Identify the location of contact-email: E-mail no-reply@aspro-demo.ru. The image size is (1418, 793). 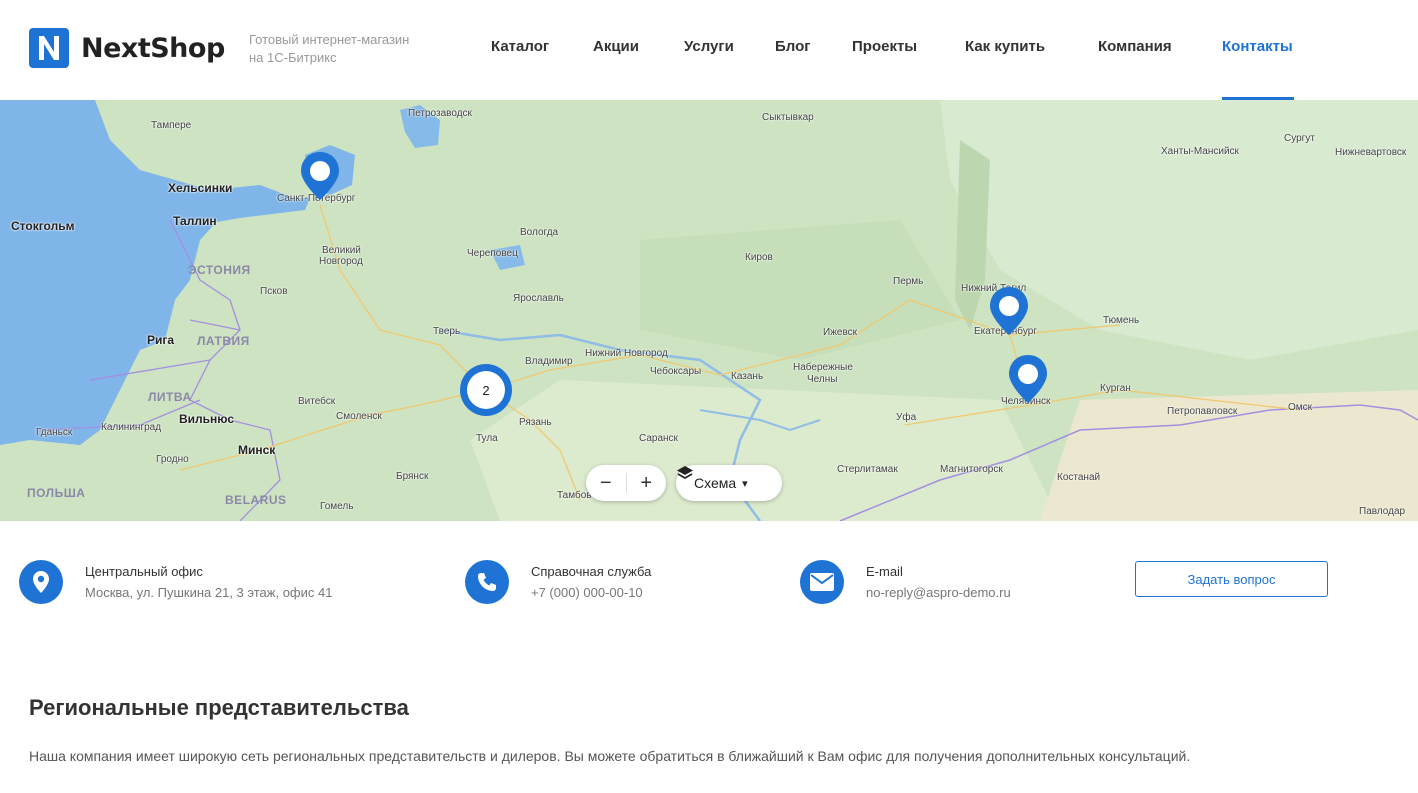
(905, 582).